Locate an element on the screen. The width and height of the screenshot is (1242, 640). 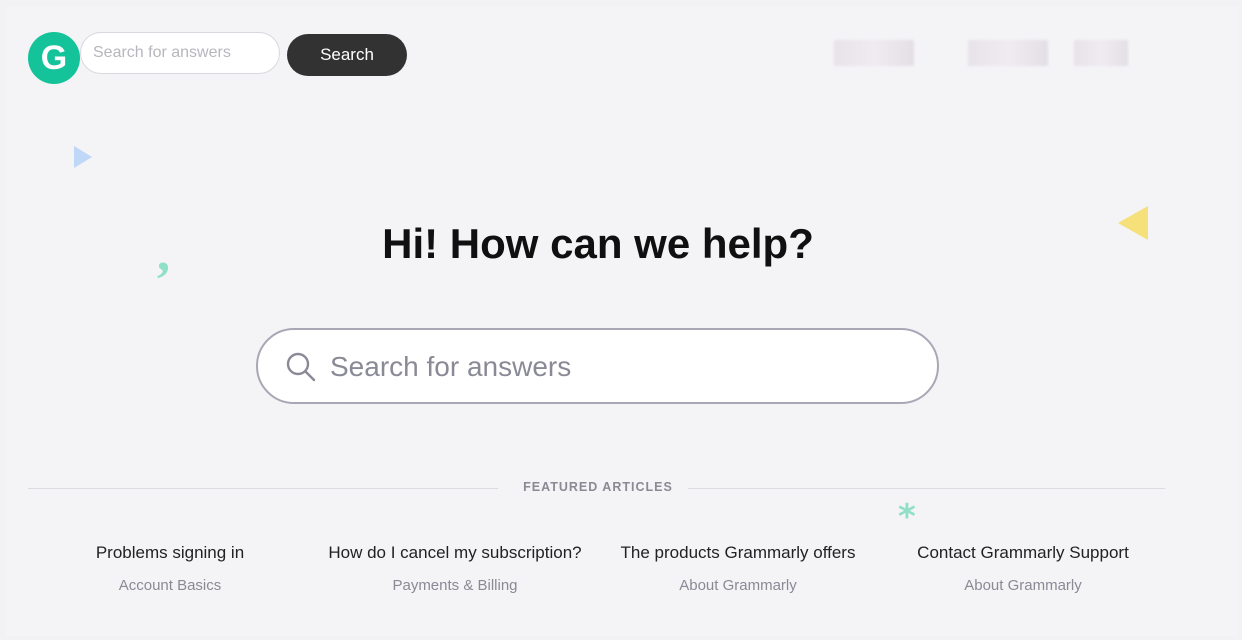
article-category-link: Payments & Billing is located at coordinates (455, 585).